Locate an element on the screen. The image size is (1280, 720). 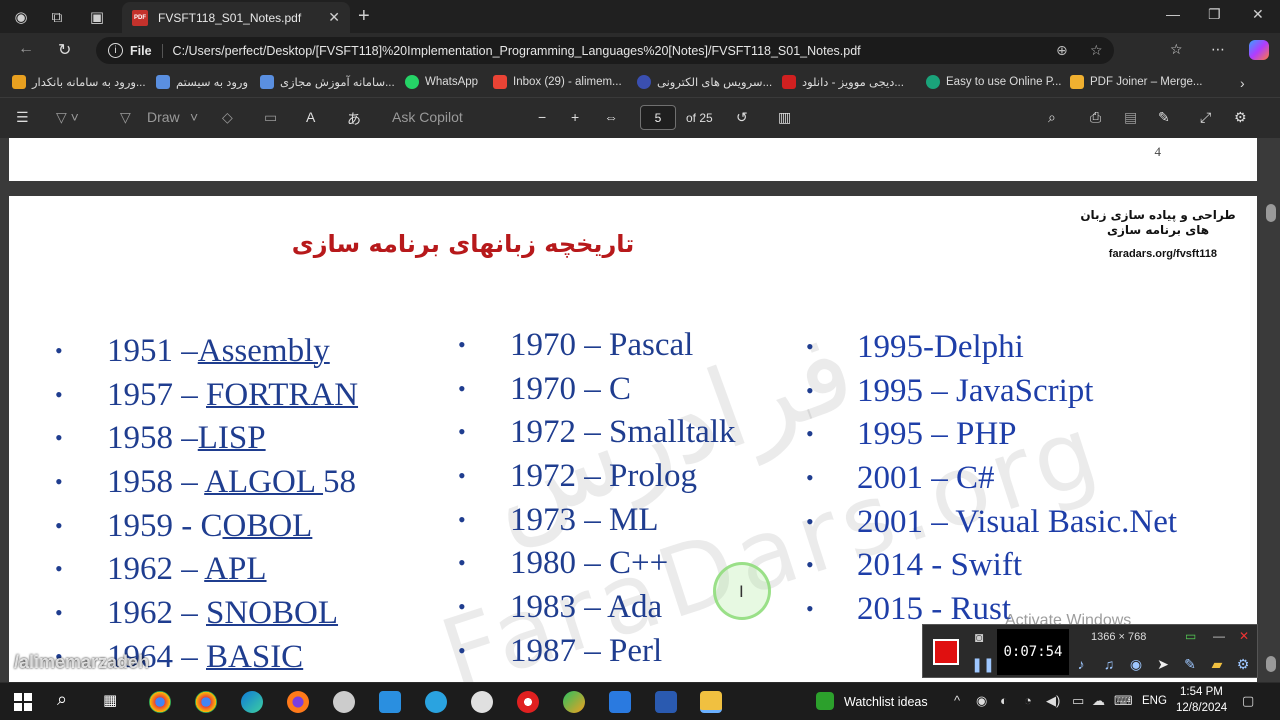
link: BASIC is located at coordinates (254, 657).